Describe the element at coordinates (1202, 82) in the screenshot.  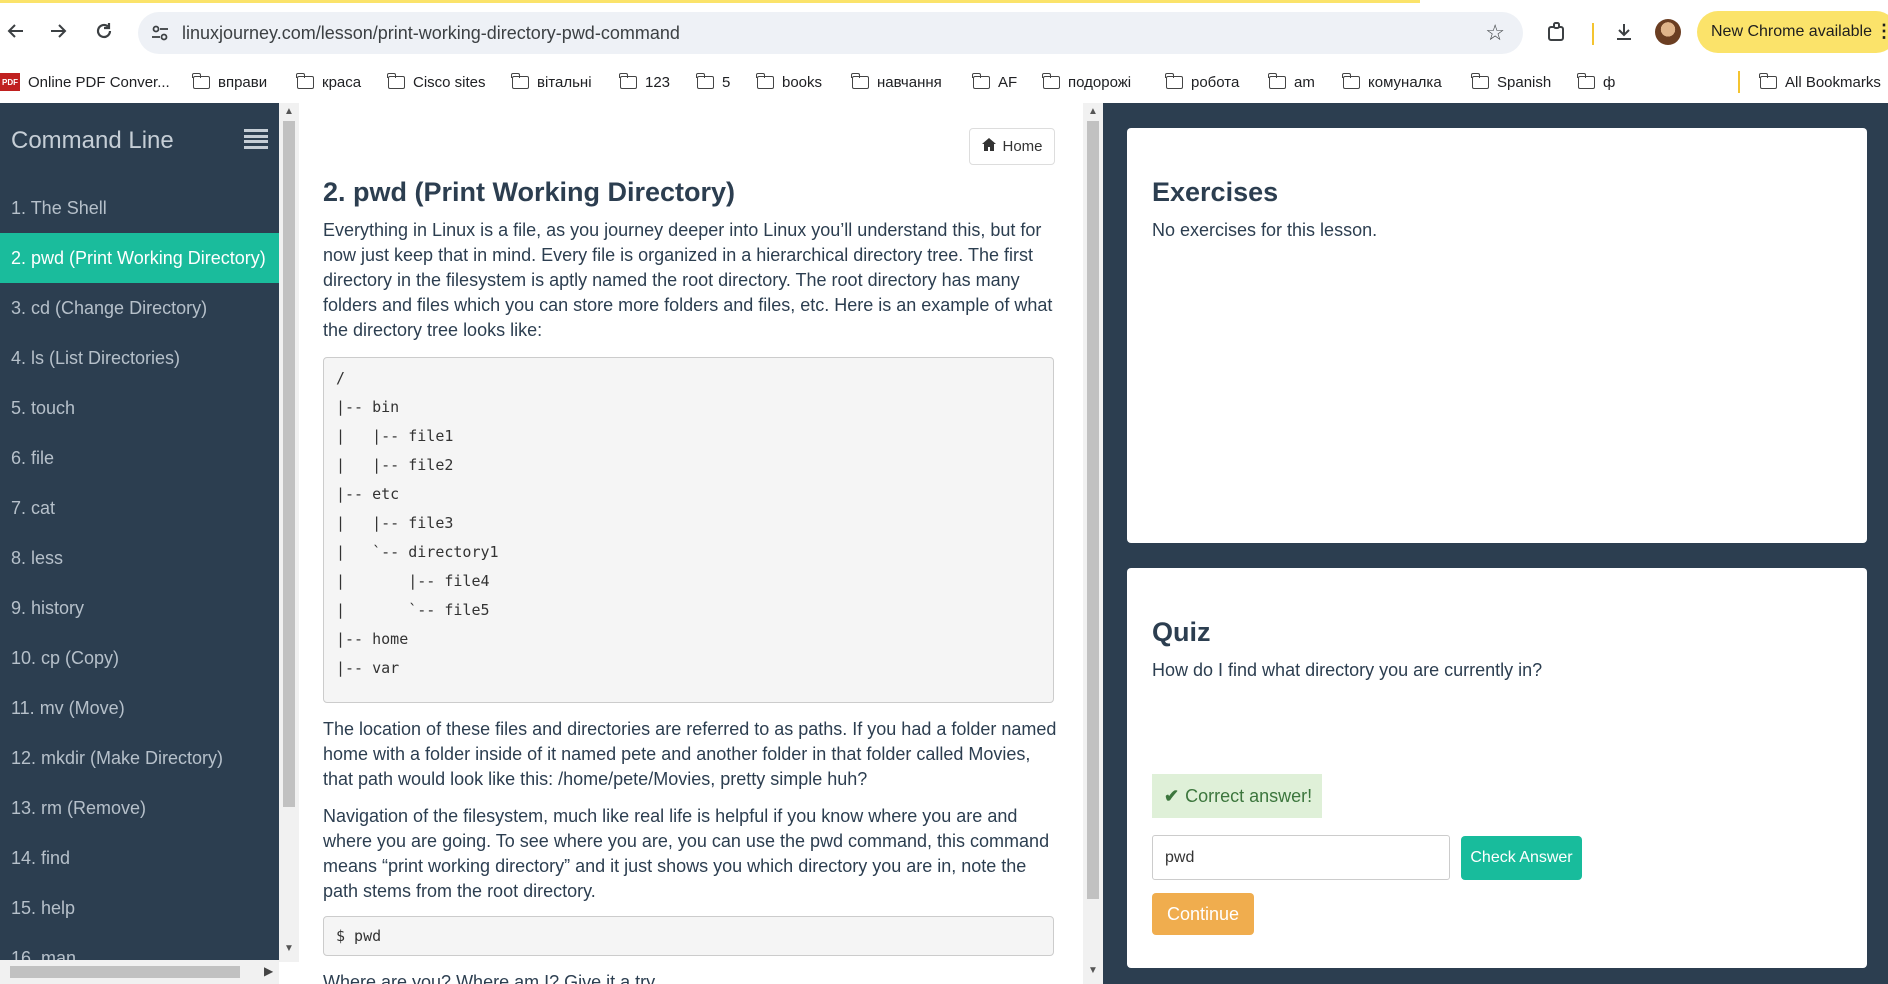
I see `bookmark-item: робота` at that location.